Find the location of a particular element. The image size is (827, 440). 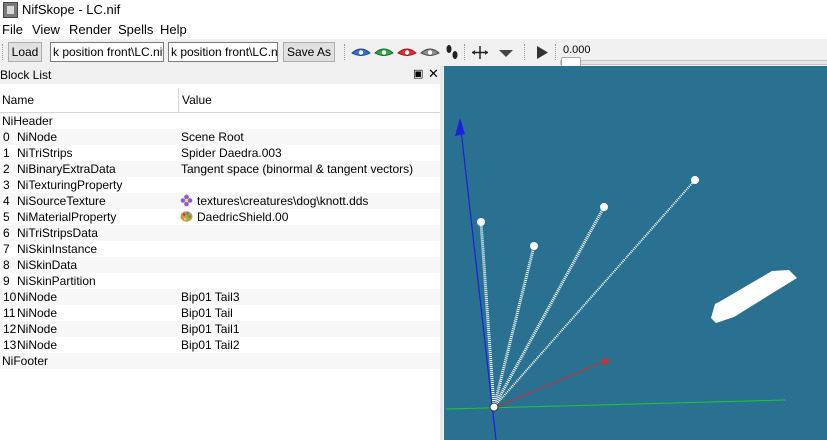

row-value: Bip01 Tail2 is located at coordinates (210, 345).